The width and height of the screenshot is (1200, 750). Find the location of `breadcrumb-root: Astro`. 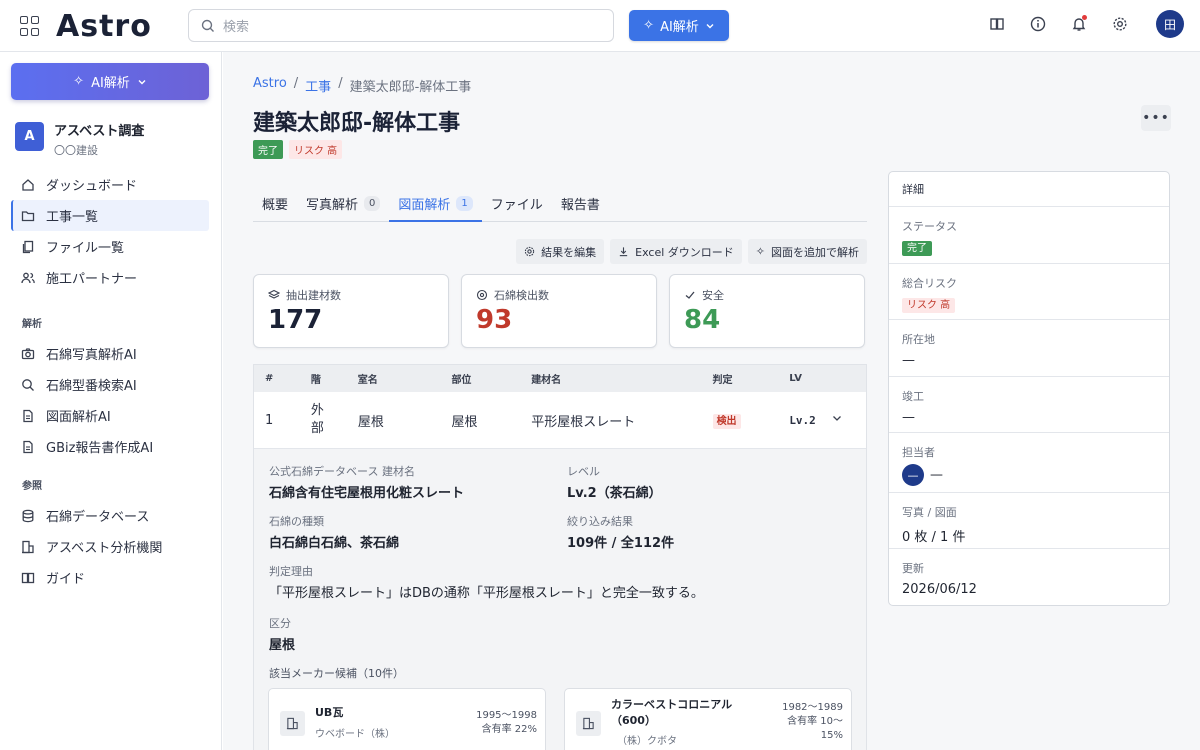

breadcrumb-root: Astro is located at coordinates (270, 85).